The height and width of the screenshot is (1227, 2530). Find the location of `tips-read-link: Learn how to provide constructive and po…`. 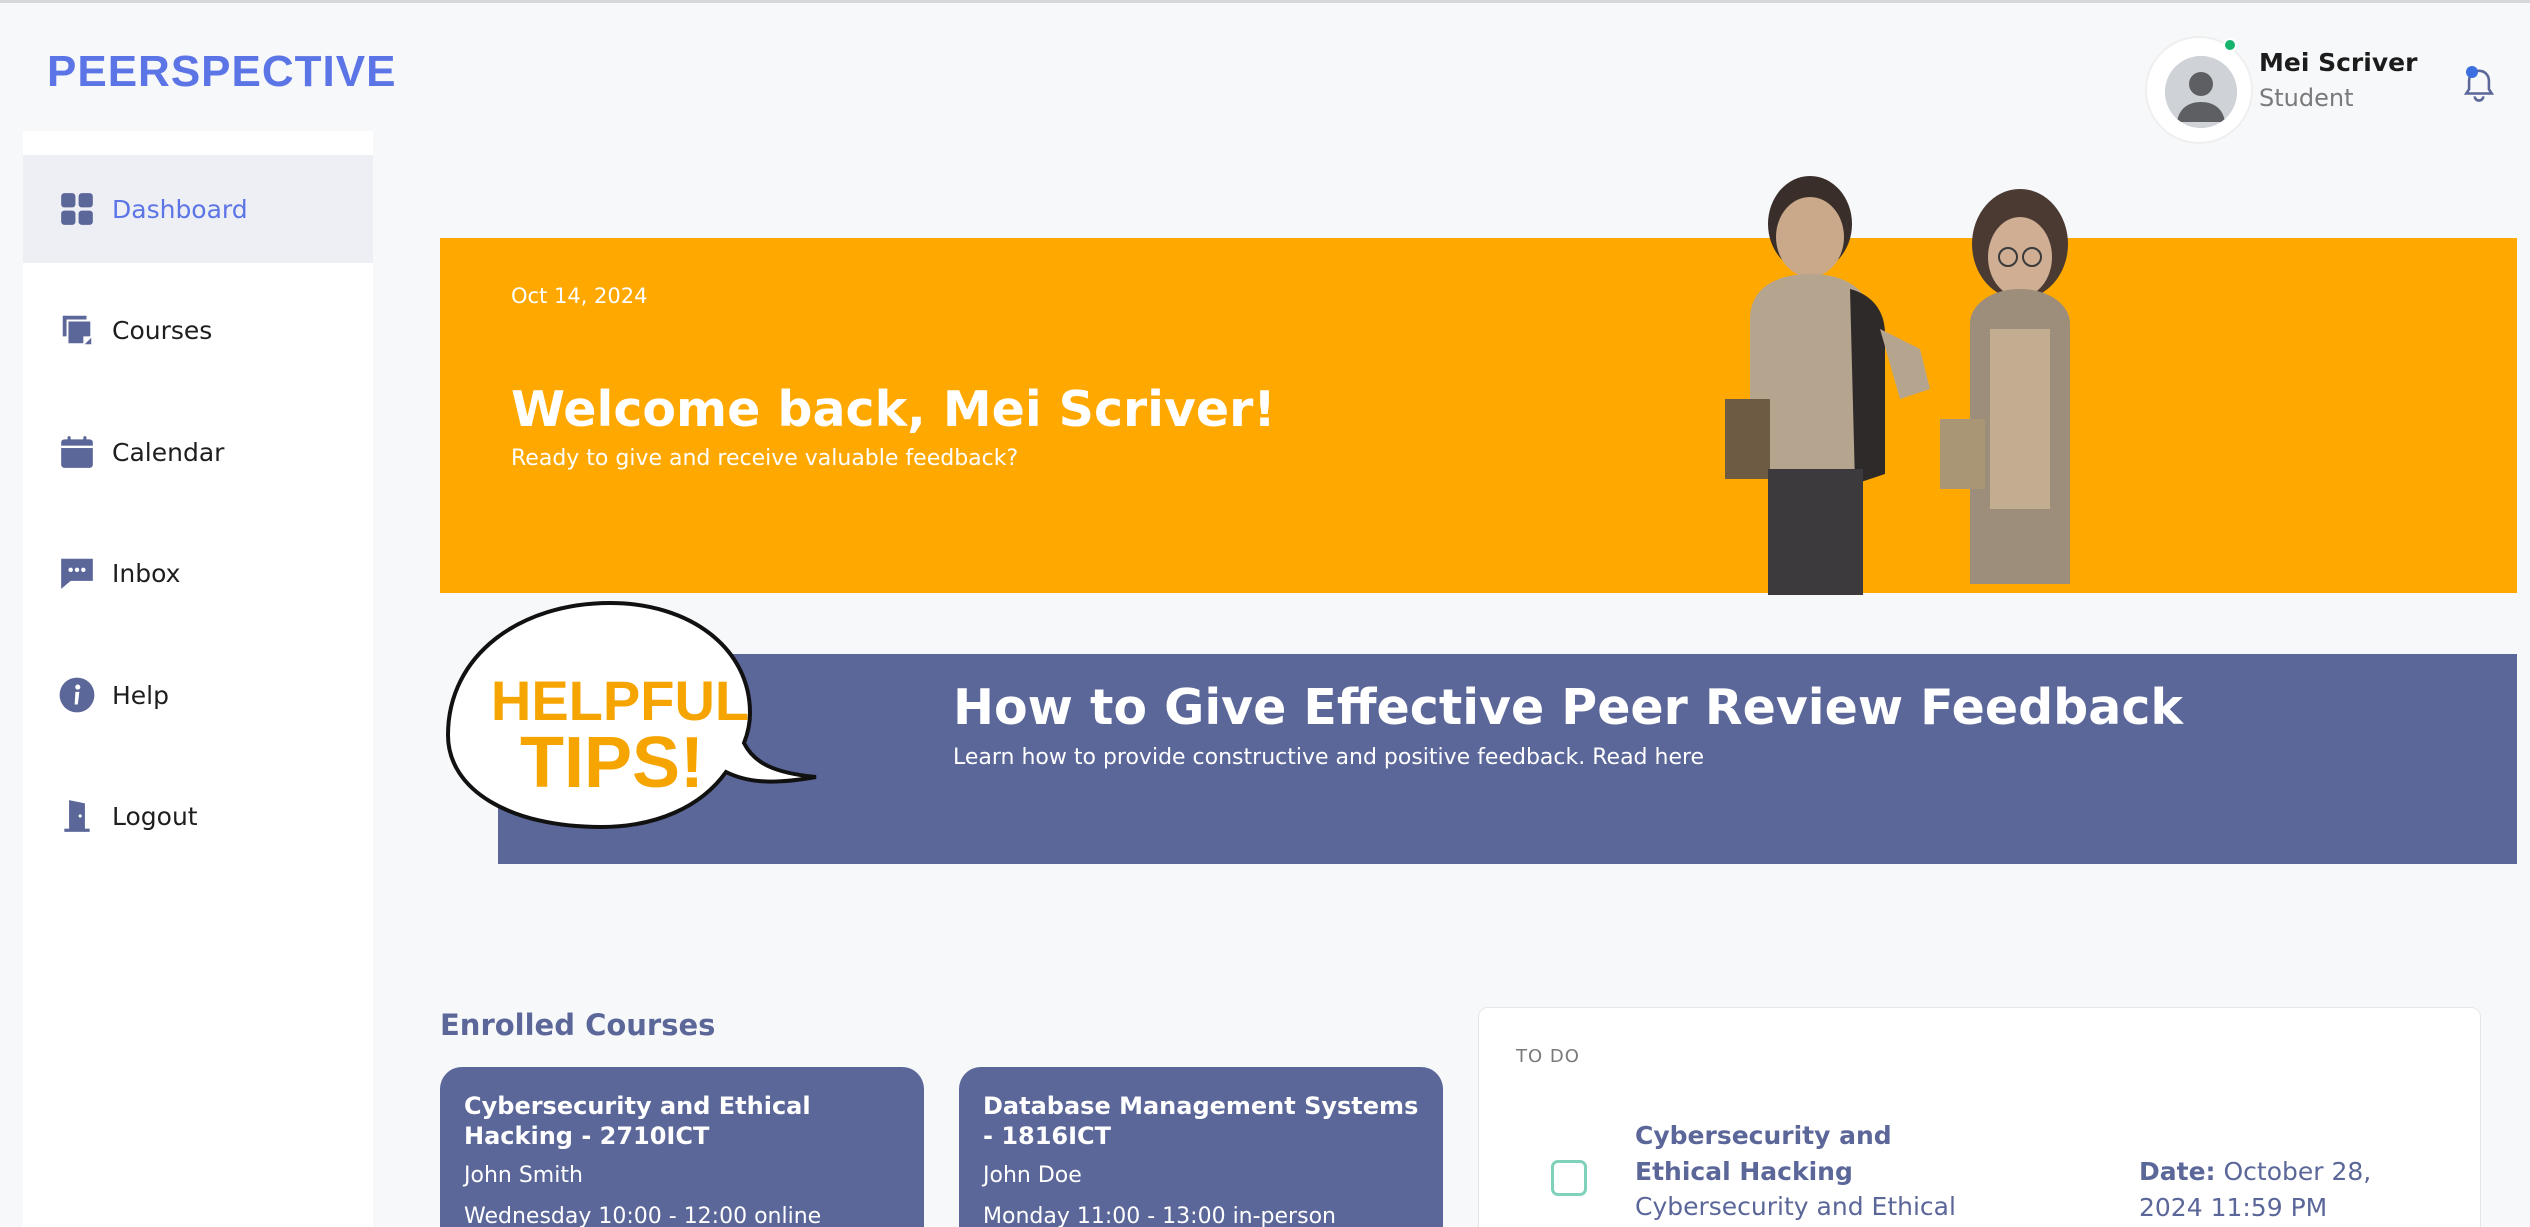

tips-read-link: Learn how to provide constructive and po… is located at coordinates (1328, 757).